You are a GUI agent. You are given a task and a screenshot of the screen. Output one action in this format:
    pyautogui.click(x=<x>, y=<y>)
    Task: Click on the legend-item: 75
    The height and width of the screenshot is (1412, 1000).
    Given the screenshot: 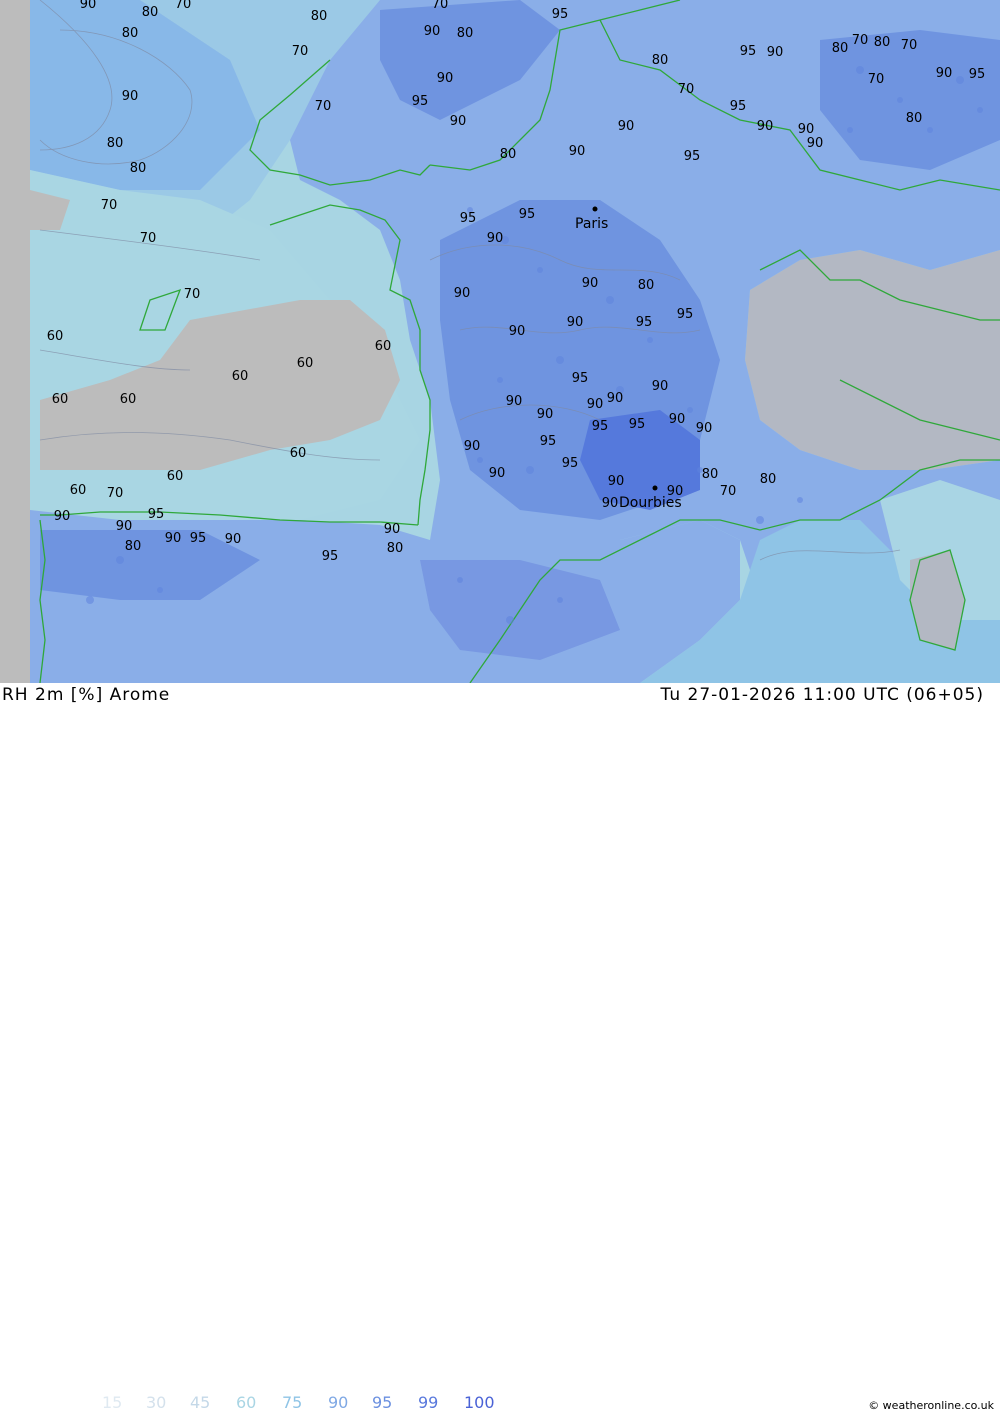 What is the action you would take?
    pyautogui.click(x=292, y=1402)
    